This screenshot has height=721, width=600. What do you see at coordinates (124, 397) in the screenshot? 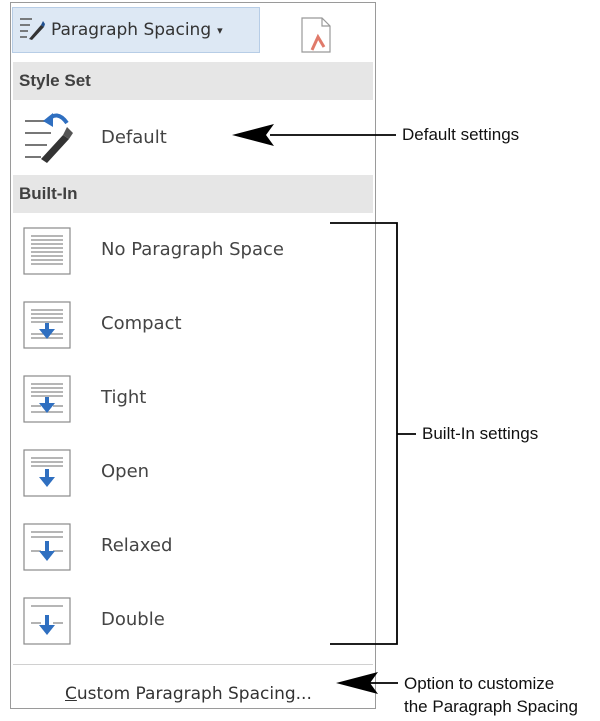
I see `menu-item-label: Tight` at bounding box center [124, 397].